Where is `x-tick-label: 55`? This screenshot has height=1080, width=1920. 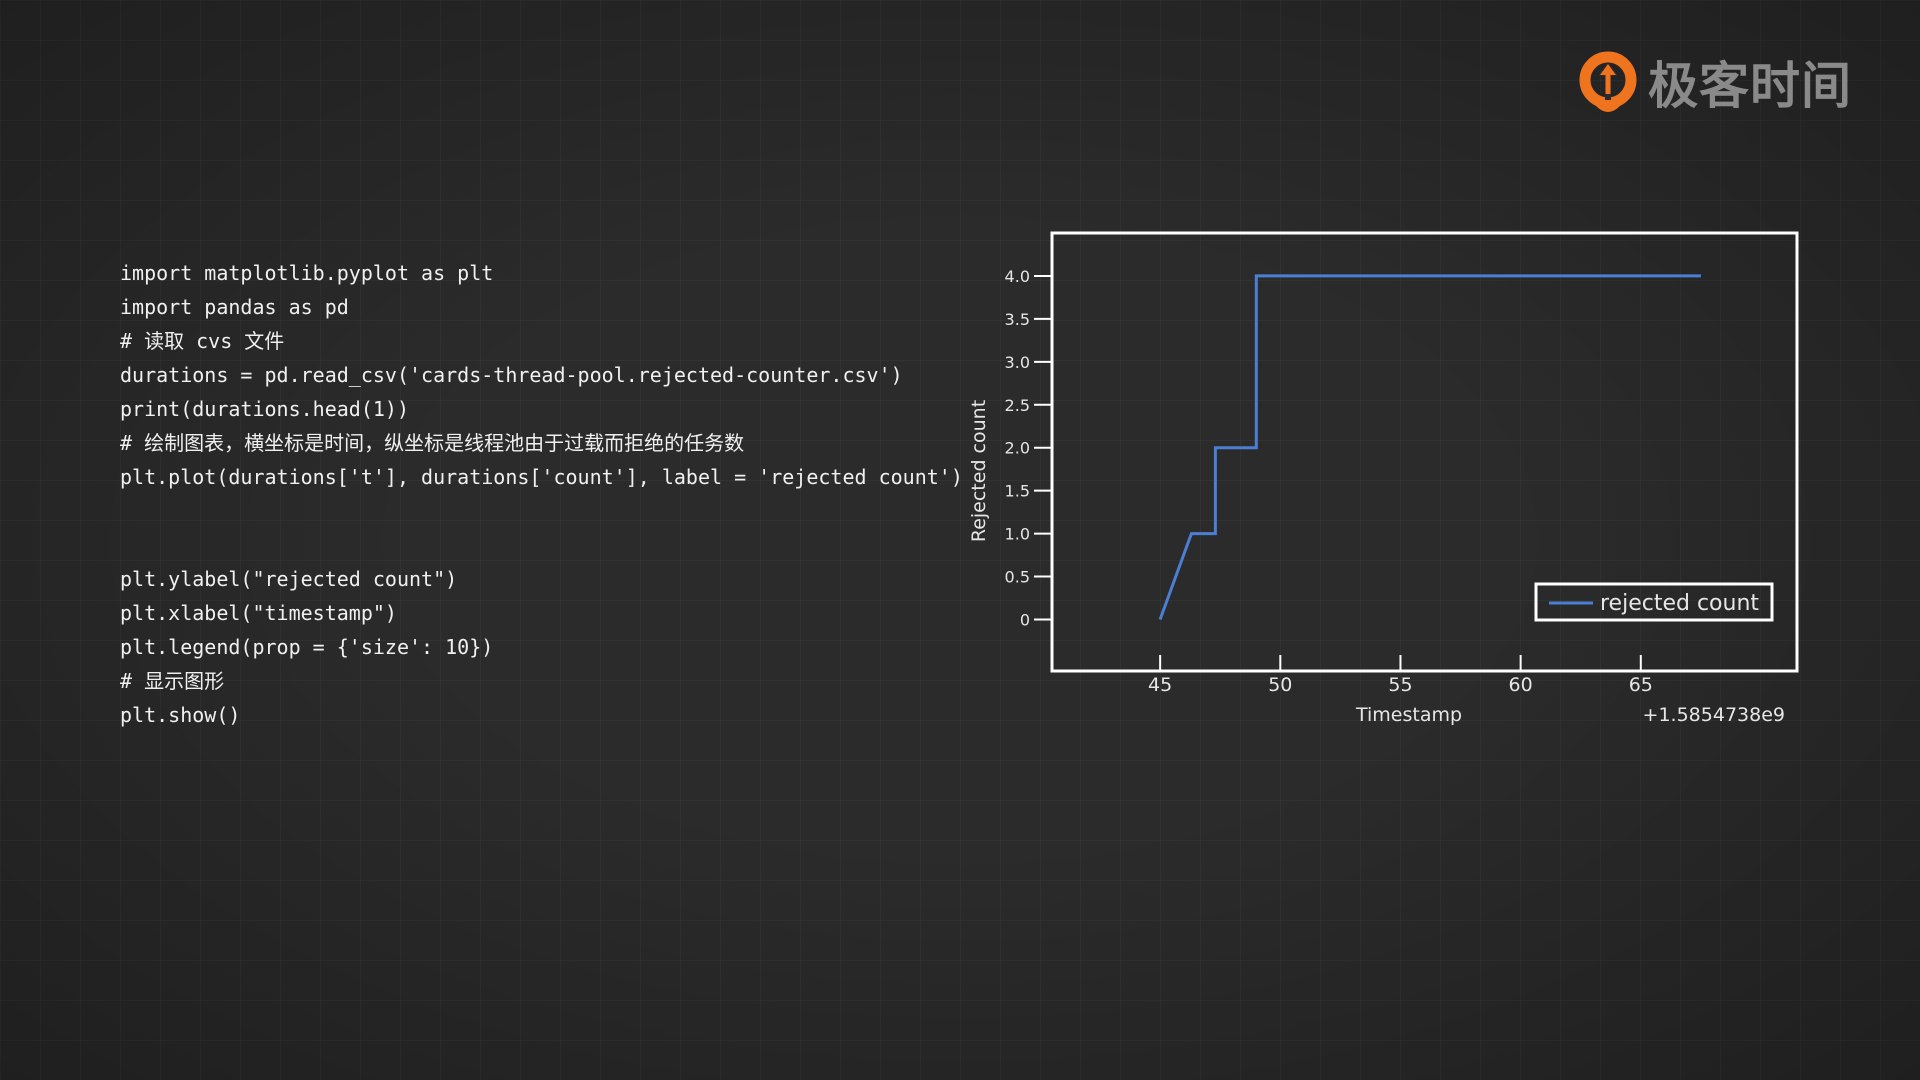 x-tick-label: 55 is located at coordinates (1400, 685).